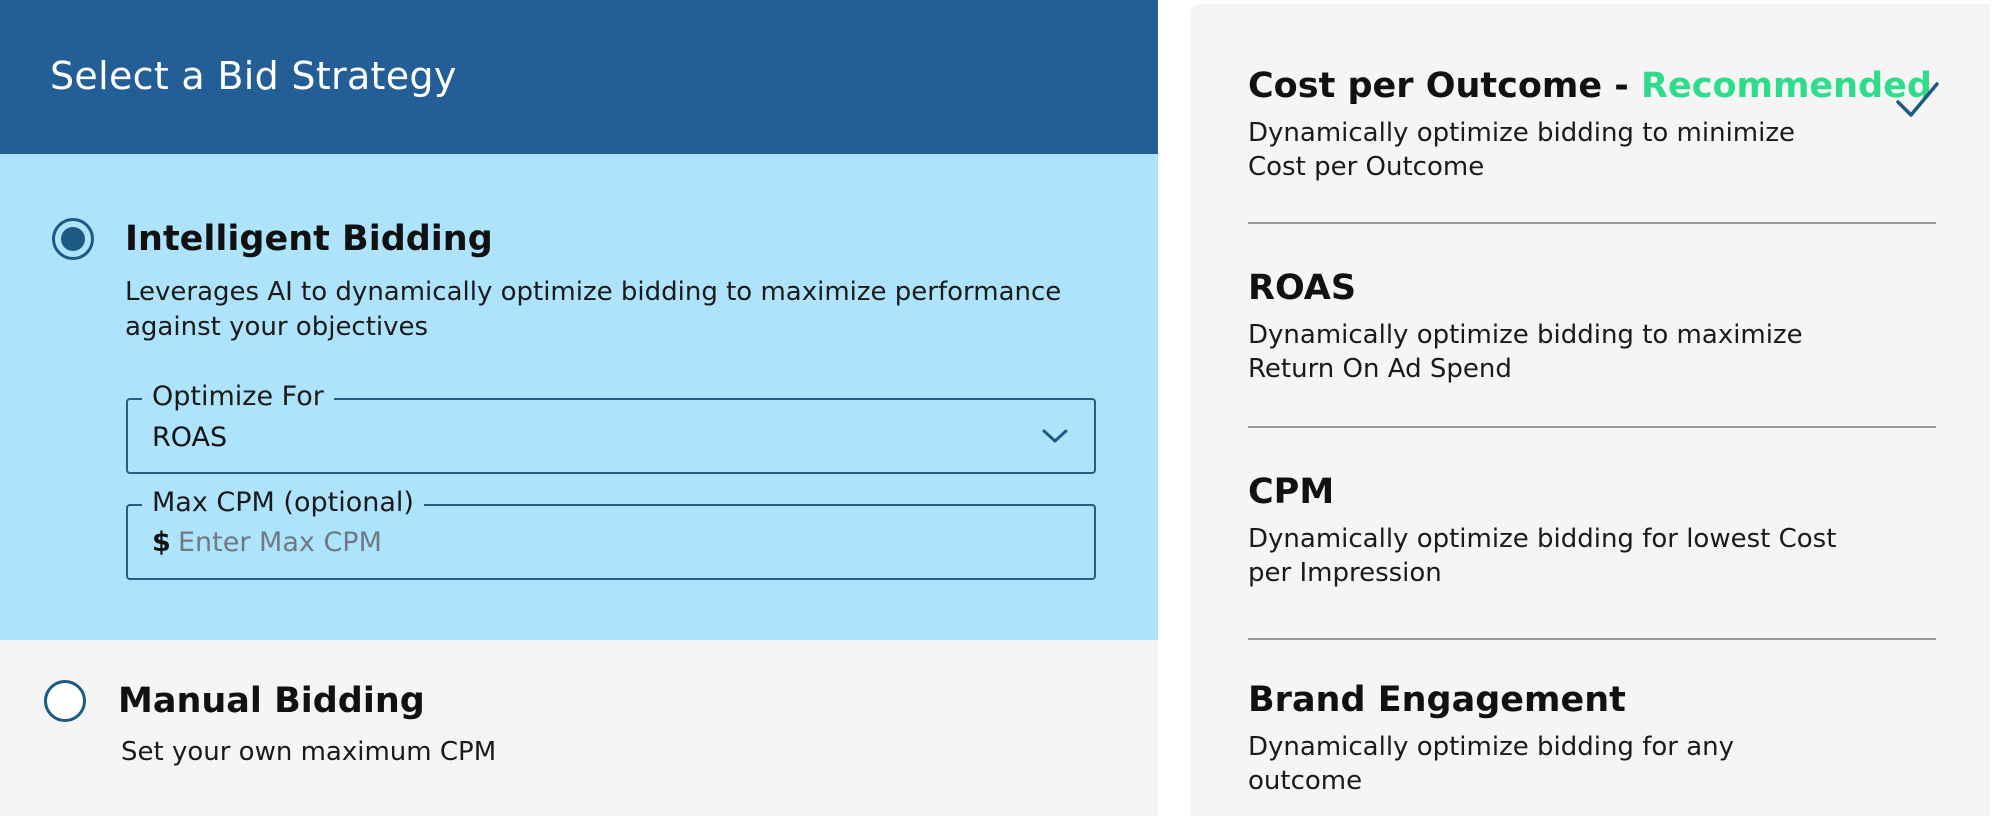 The width and height of the screenshot is (1993, 816). I want to click on strategy-title: ROAS, so click(1302, 288).